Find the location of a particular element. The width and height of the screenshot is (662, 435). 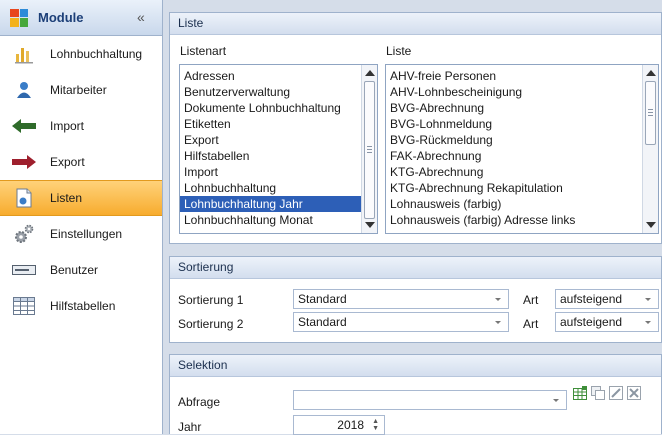

selektion-group: Selektion Abfrage Jahr 2018 ▲ ▼ is located at coordinates (415, 394).